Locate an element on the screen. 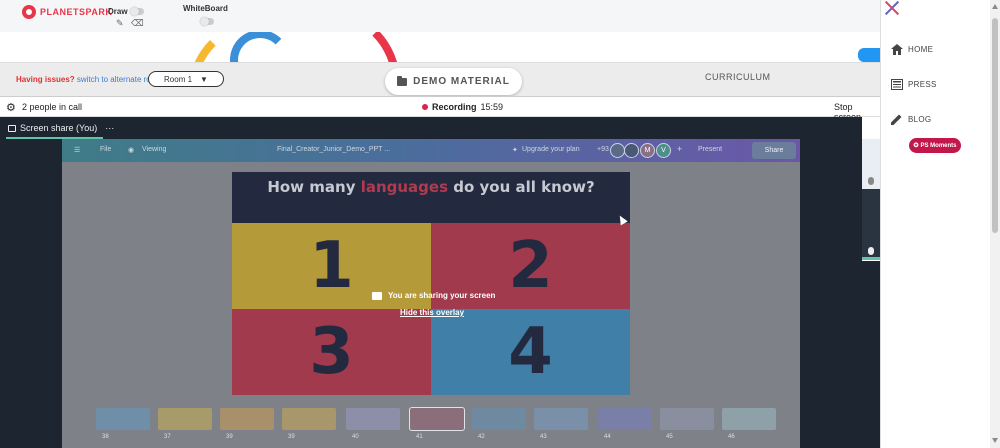 The width and height of the screenshot is (1000, 448). nav-item-blog: BLOG is located at coordinates (911, 119).